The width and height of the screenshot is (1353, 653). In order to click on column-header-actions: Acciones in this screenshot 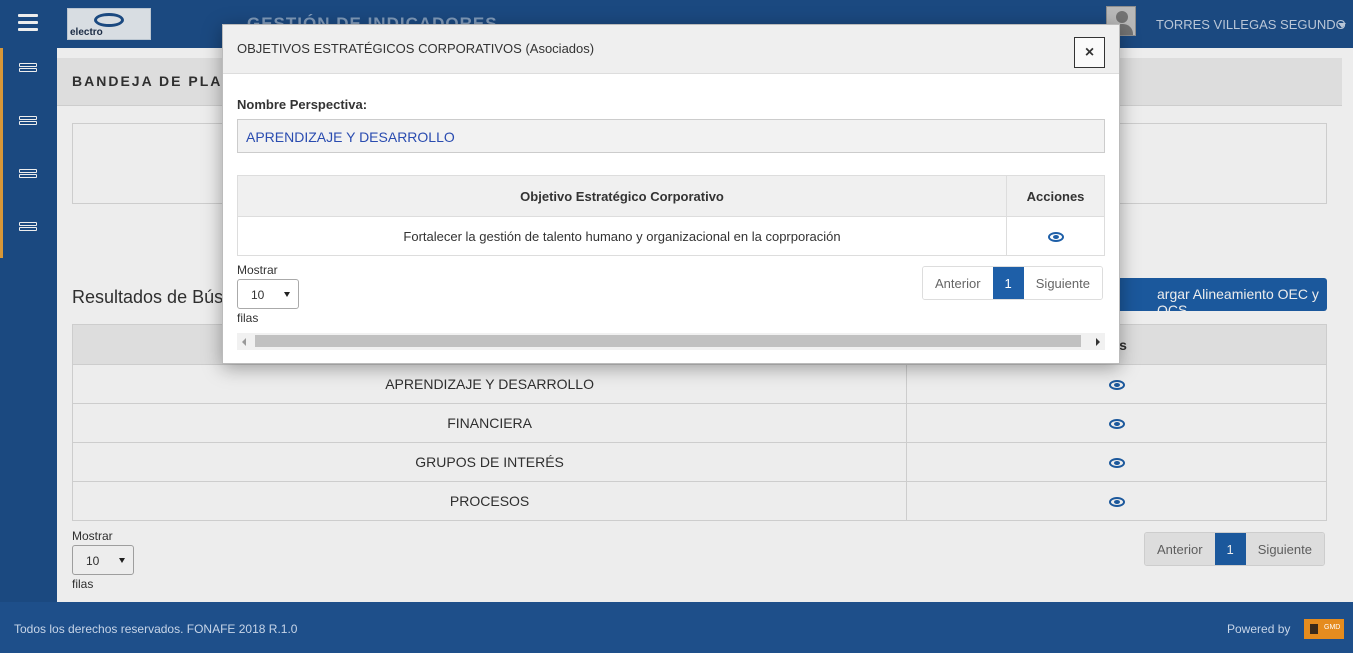, I will do `click(1055, 196)`.